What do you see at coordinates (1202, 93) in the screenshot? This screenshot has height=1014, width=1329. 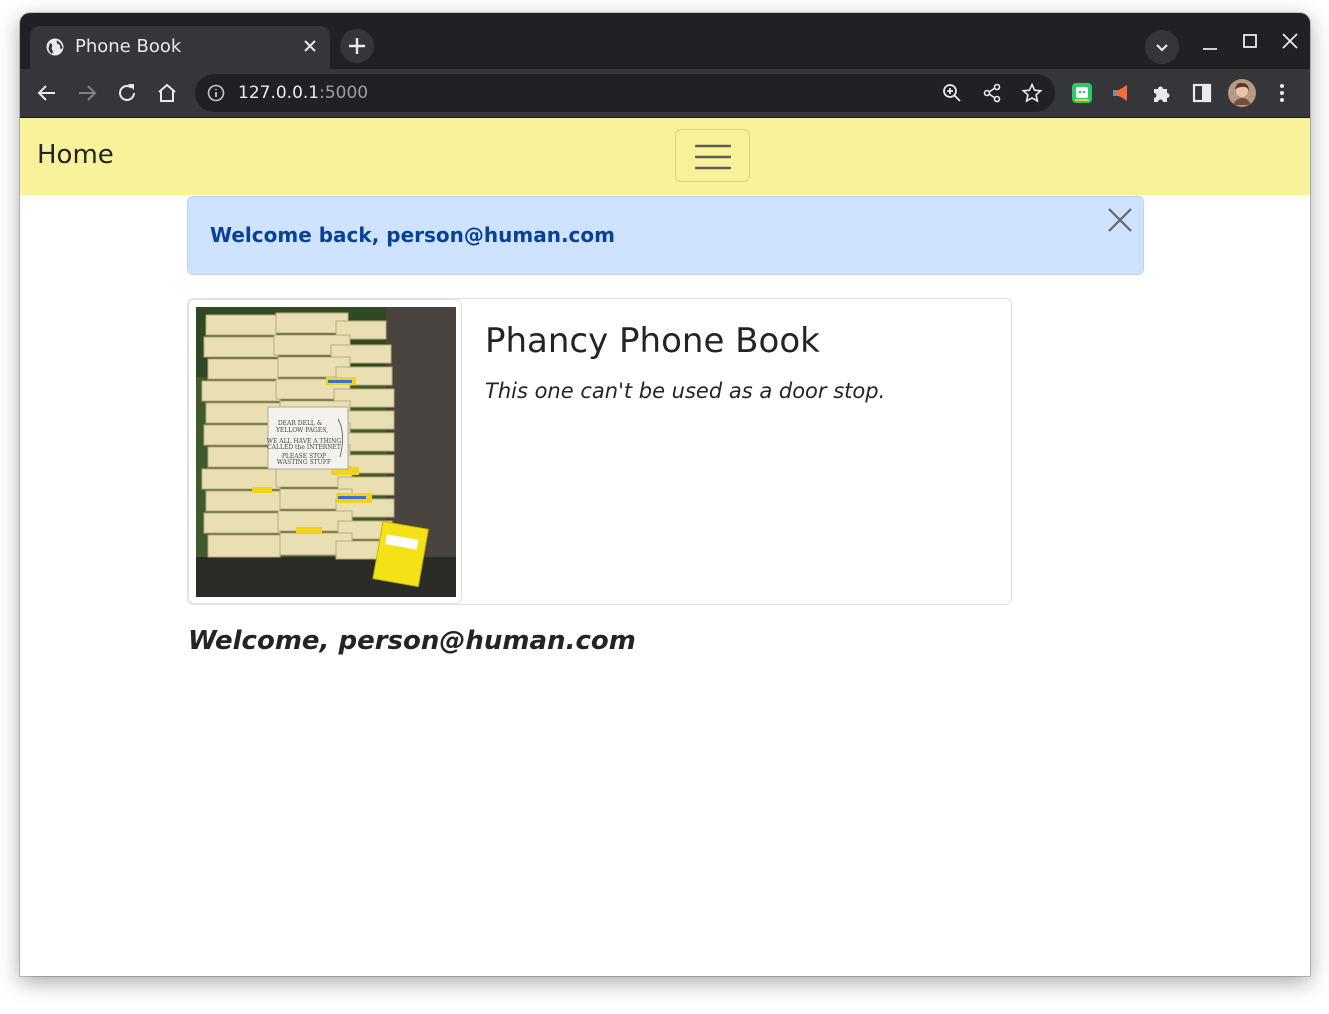 I see `sidebar-icon` at bounding box center [1202, 93].